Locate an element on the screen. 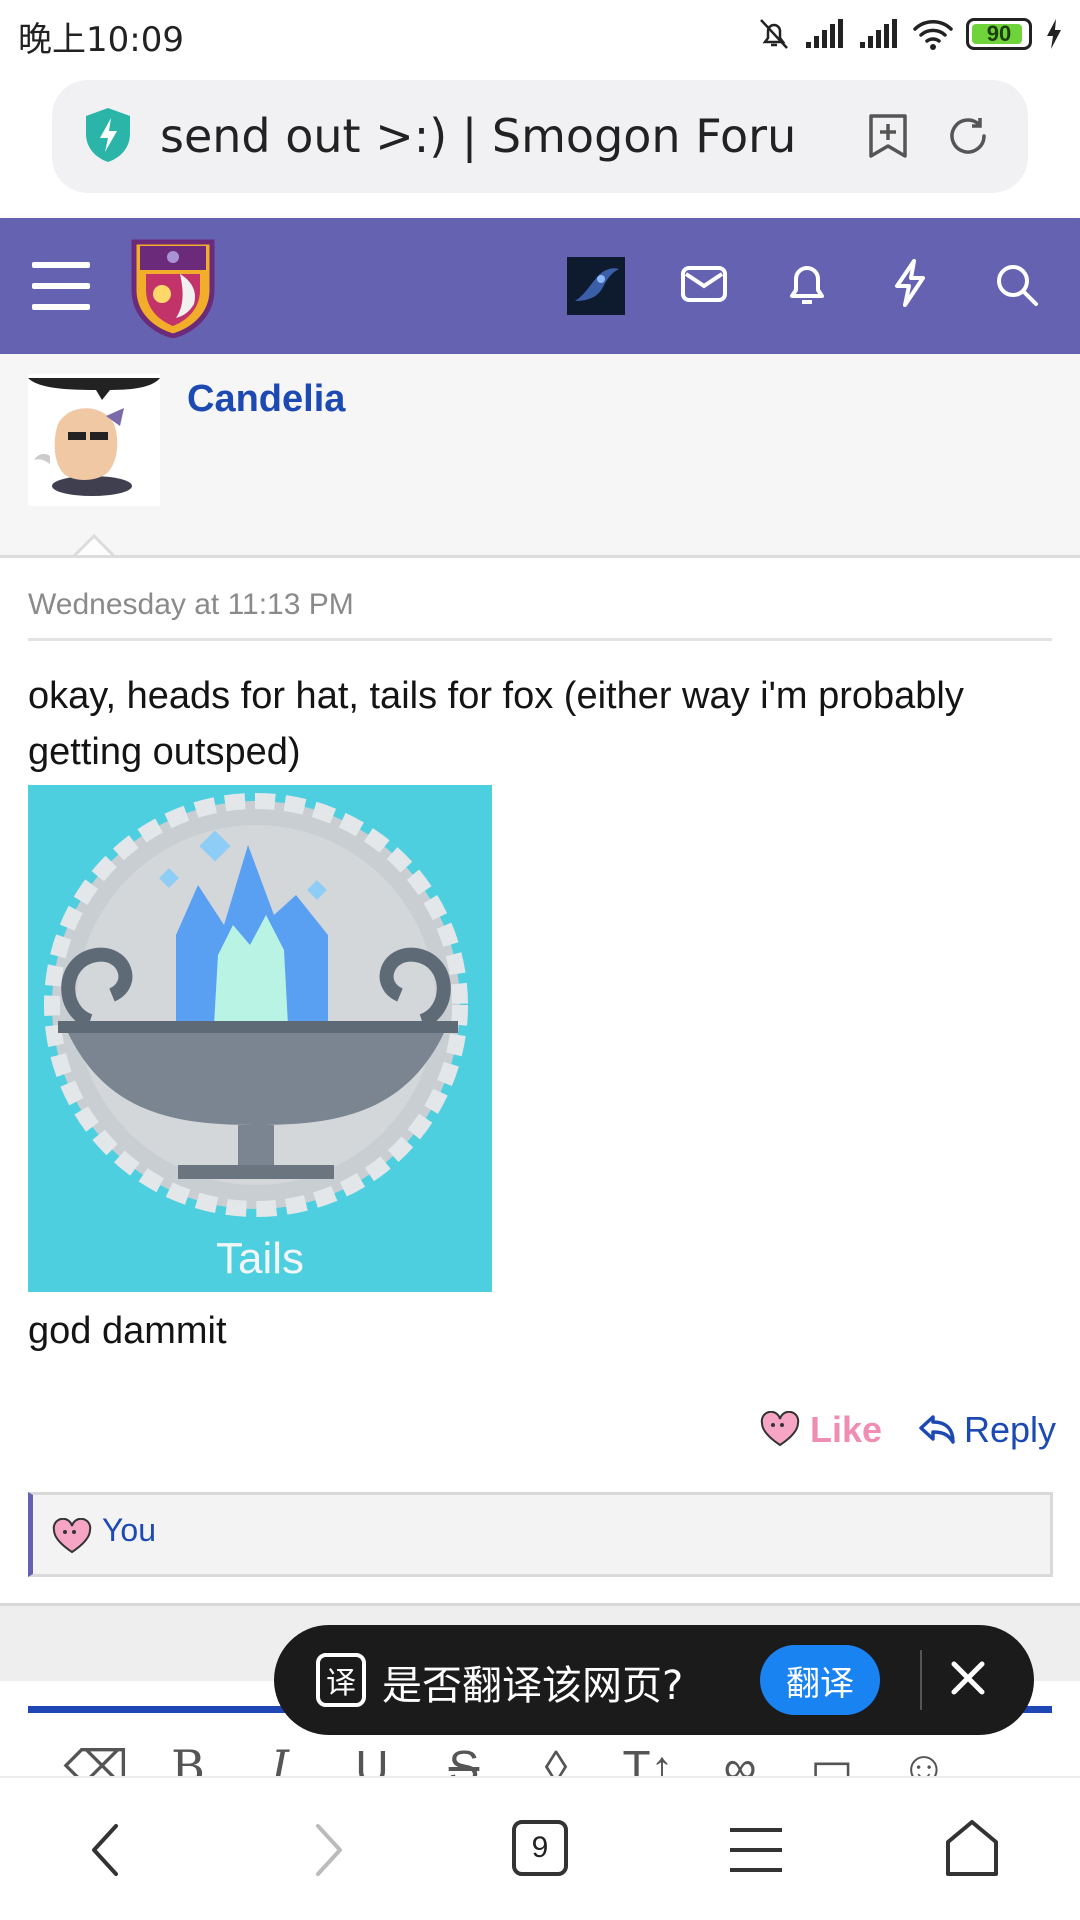 The image size is (1080, 1920). like-label: Like is located at coordinates (846, 1429).